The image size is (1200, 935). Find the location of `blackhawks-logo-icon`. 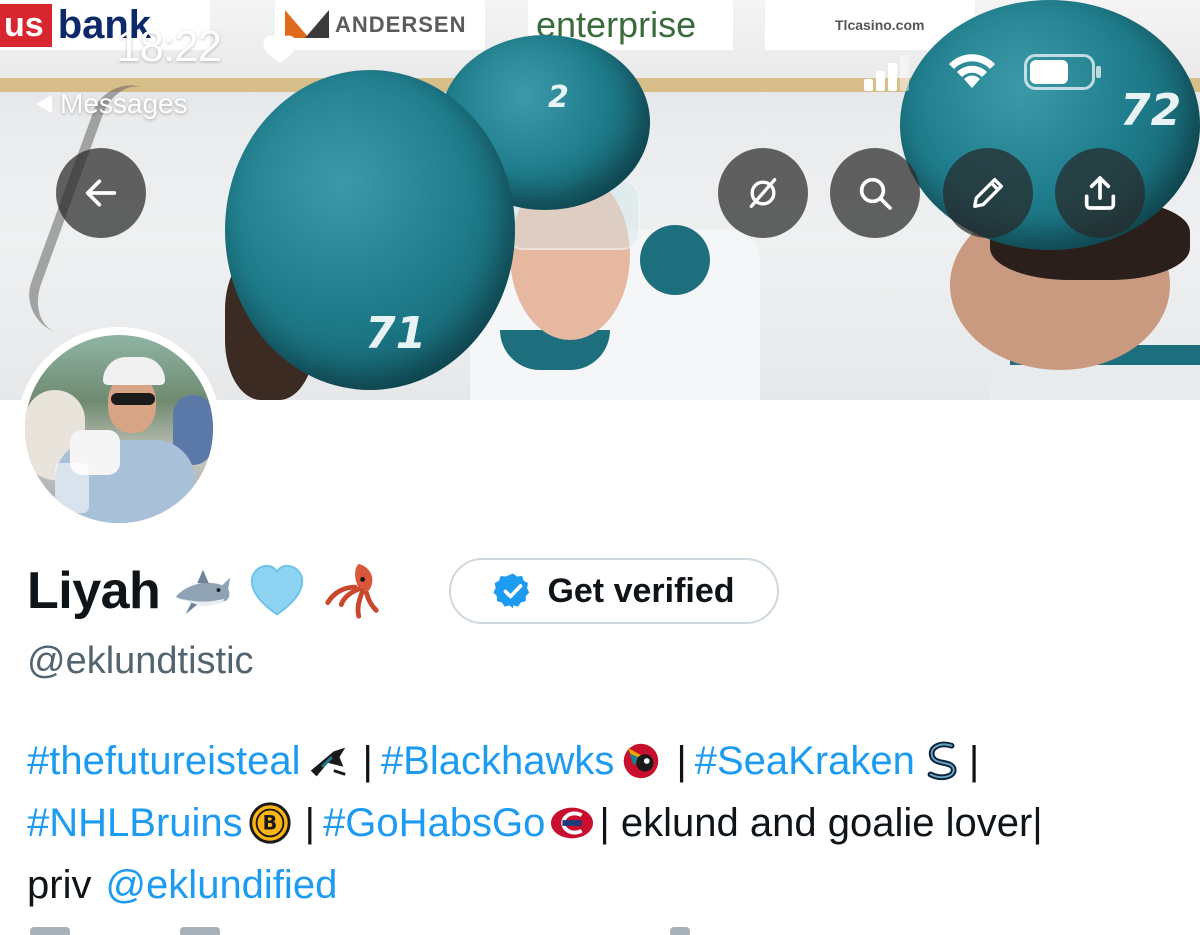

blackhawks-logo-icon is located at coordinates (641, 761).